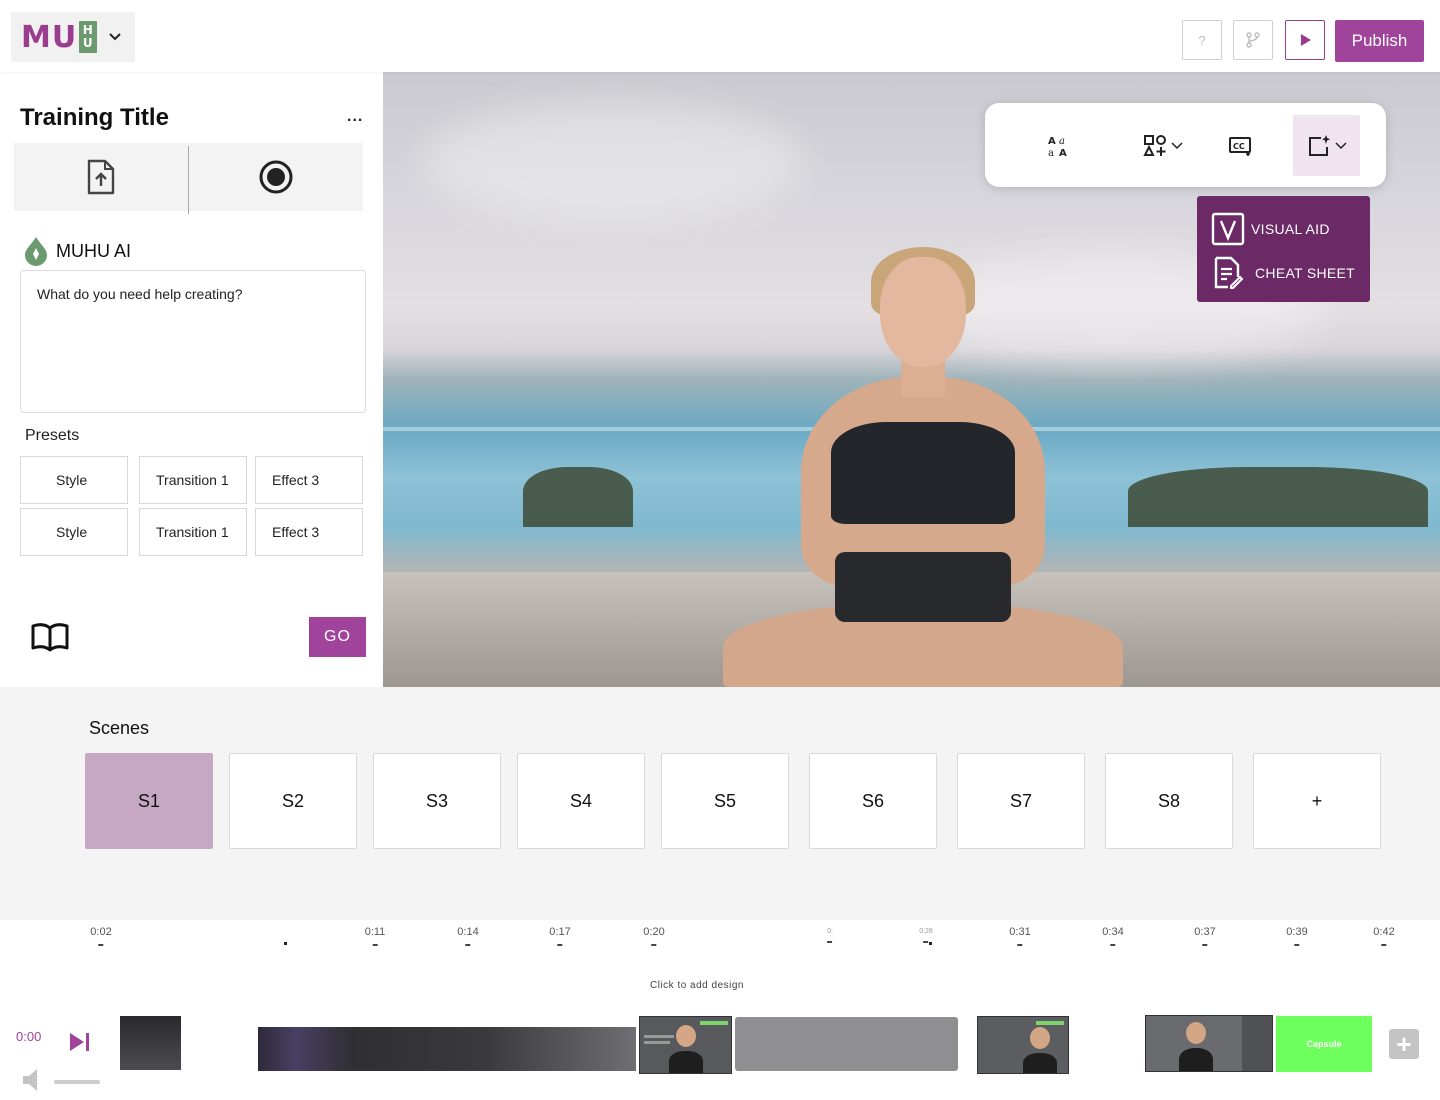  What do you see at coordinates (1283, 249) in the screenshot?
I see `add-visual-dropdown: VISUAL AID CHEAT SHEET` at bounding box center [1283, 249].